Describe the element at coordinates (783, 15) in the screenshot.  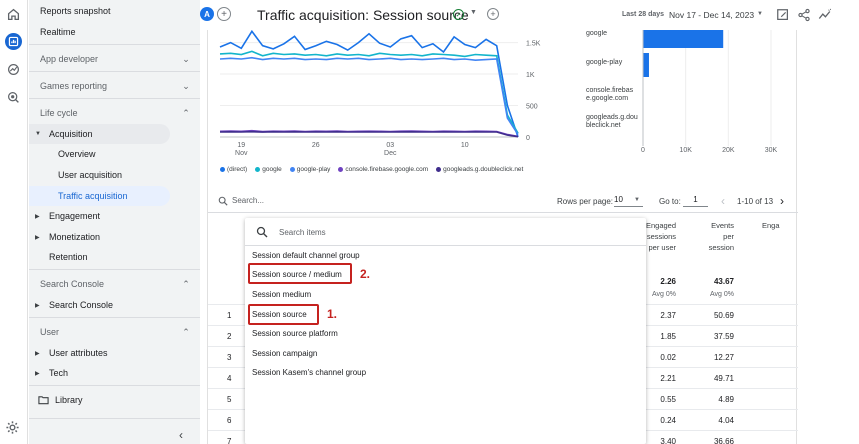
I see `customize-report-icon` at that location.